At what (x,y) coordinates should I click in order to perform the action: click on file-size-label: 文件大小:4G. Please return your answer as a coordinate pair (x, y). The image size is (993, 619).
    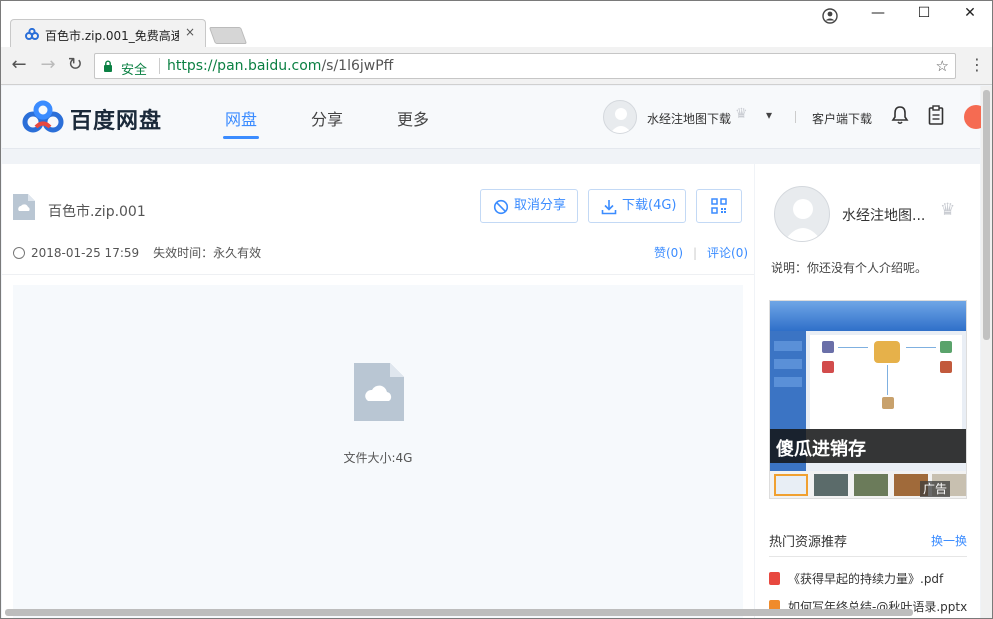
    Looking at the image, I should click on (378, 458).